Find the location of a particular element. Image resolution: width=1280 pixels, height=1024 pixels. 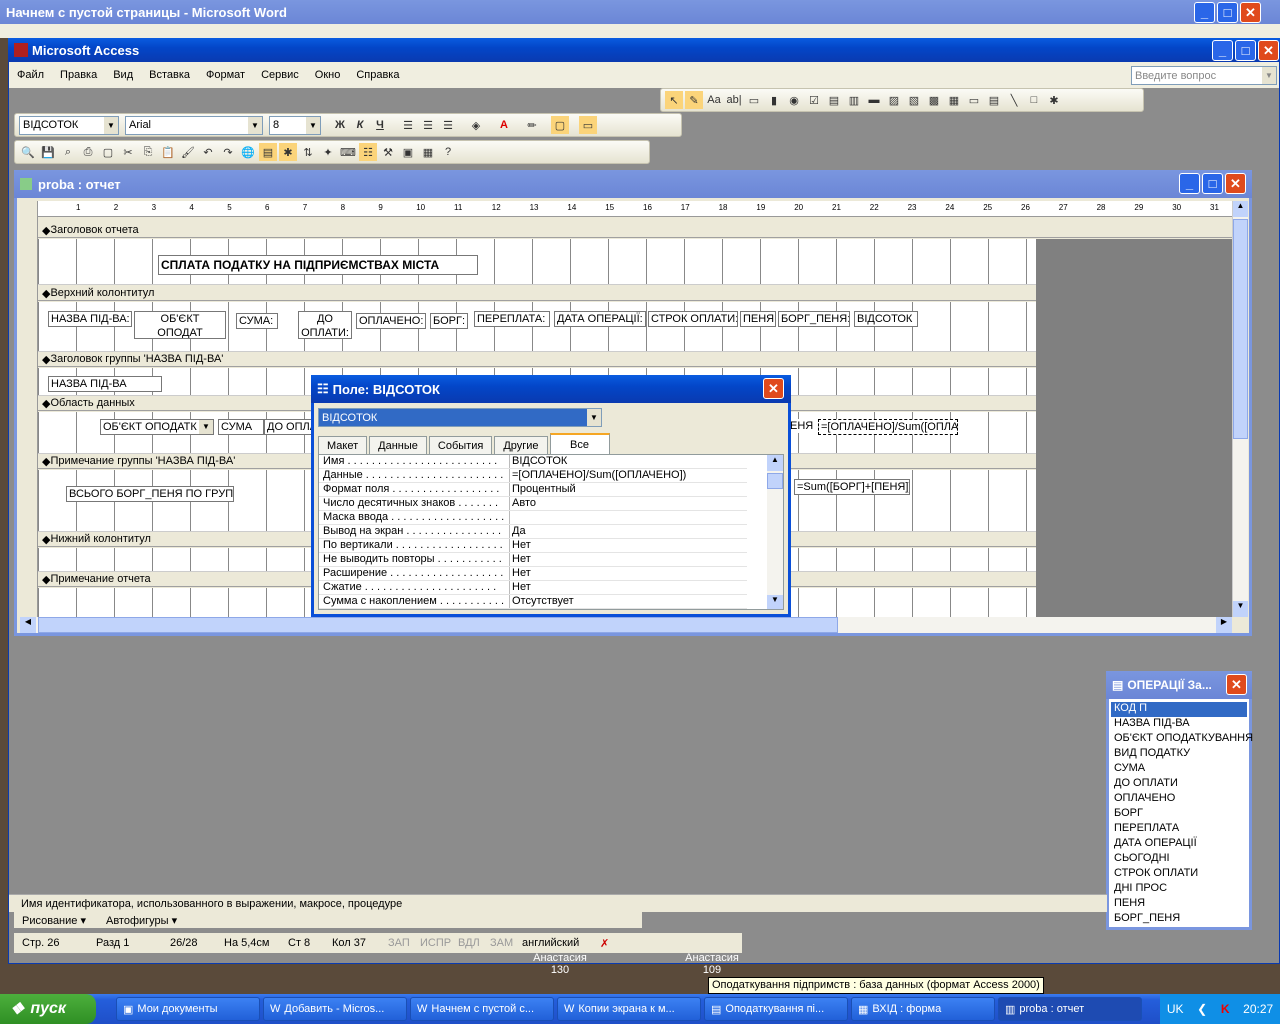

scroll-left-icon: ◀ is located at coordinates (28, 625).